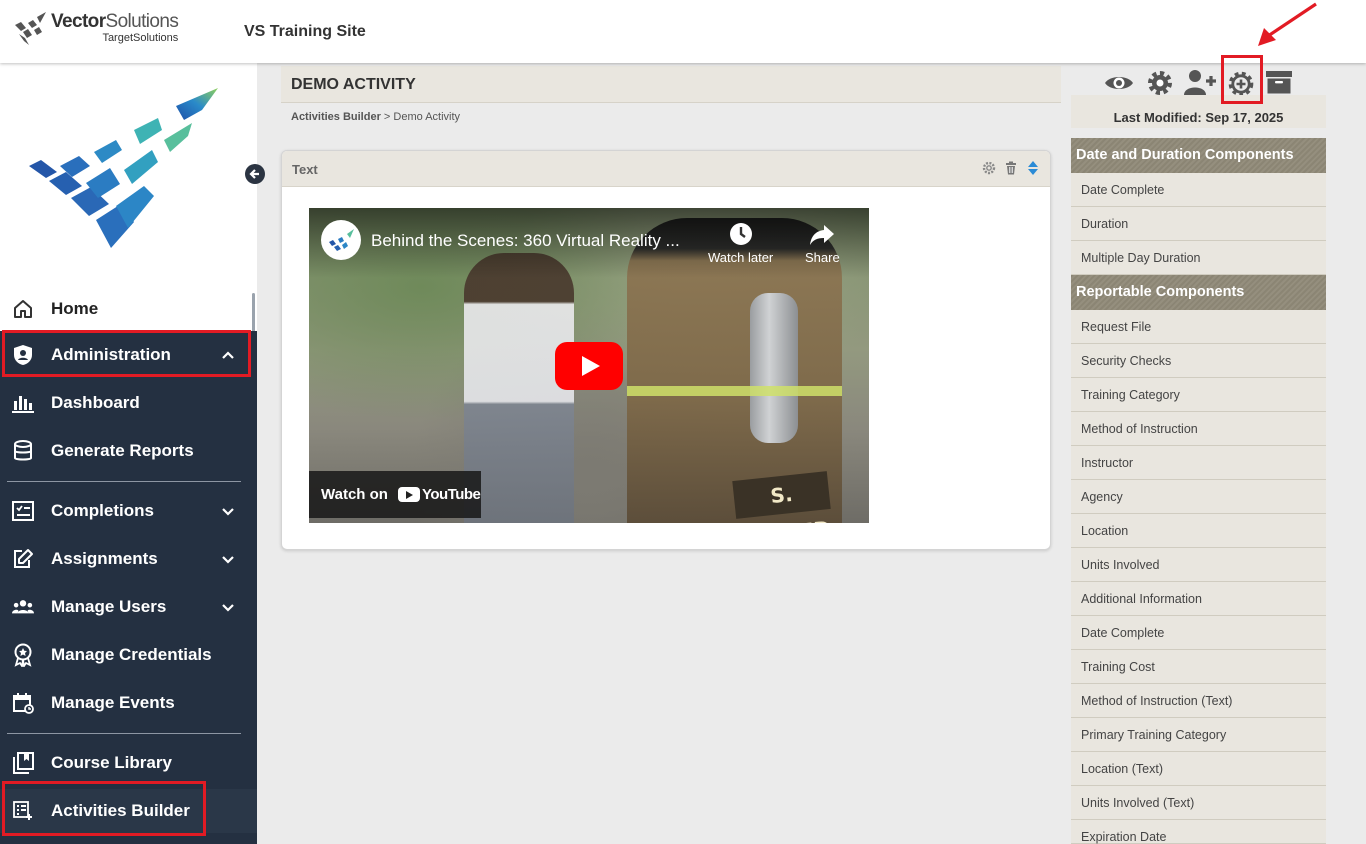  What do you see at coordinates (1198, 735) in the screenshot?
I see `component-item: Primary Training Category` at bounding box center [1198, 735].